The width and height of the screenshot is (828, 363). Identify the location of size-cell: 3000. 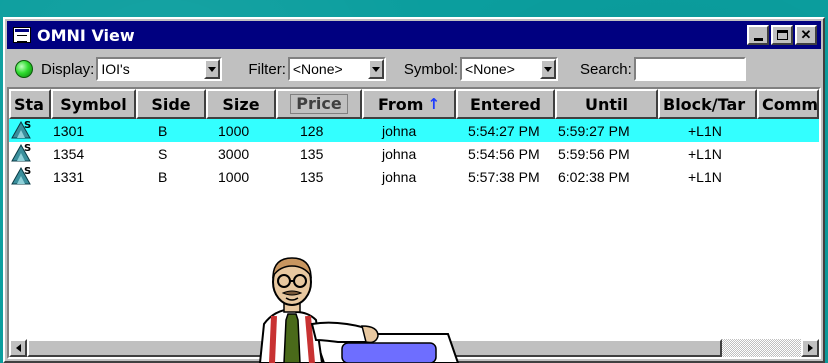
(234, 153).